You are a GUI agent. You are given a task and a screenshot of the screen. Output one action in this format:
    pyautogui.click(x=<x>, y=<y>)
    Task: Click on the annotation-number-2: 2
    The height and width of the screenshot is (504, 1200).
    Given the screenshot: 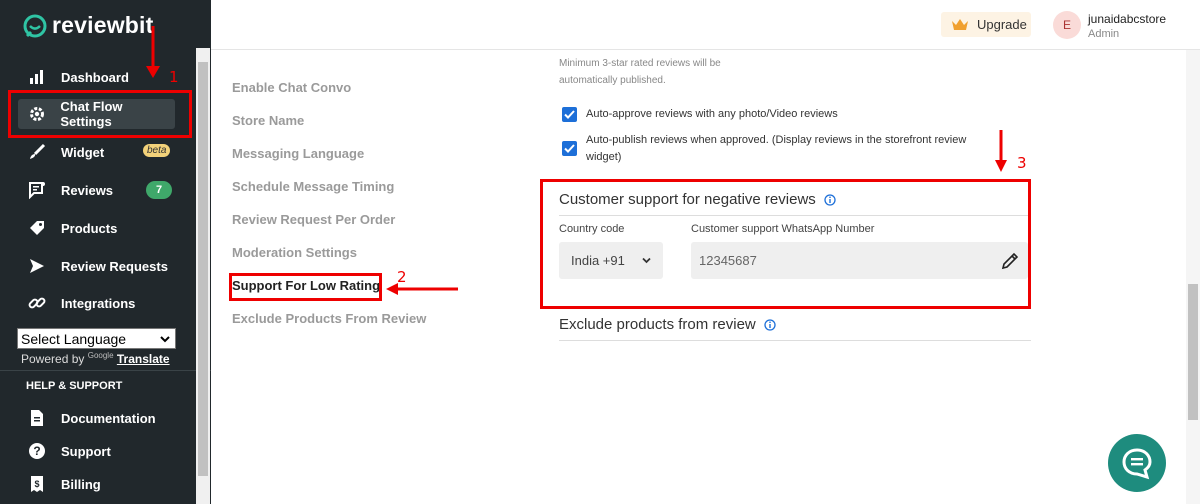 What is the action you would take?
    pyautogui.click(x=402, y=277)
    